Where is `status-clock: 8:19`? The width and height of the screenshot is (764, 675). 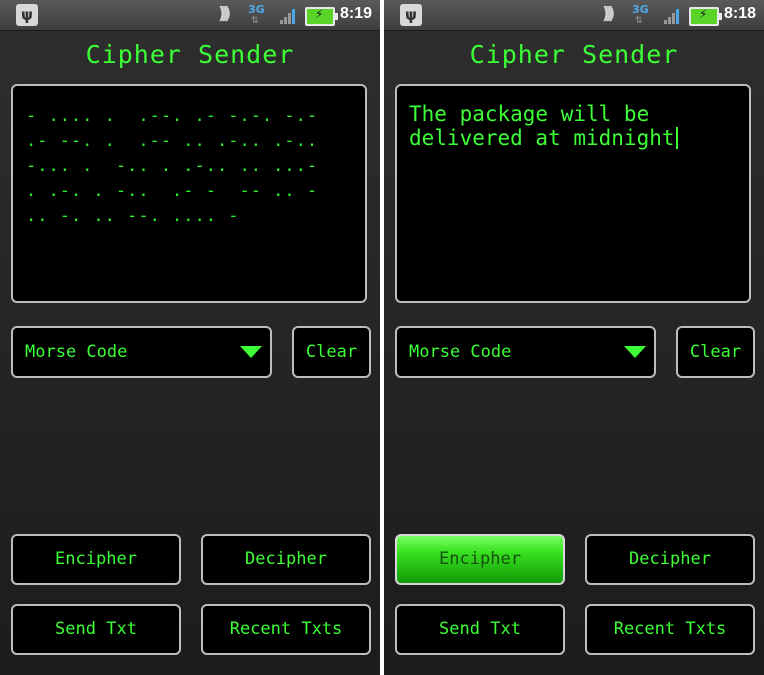 status-clock: 8:19 is located at coordinates (356, 13).